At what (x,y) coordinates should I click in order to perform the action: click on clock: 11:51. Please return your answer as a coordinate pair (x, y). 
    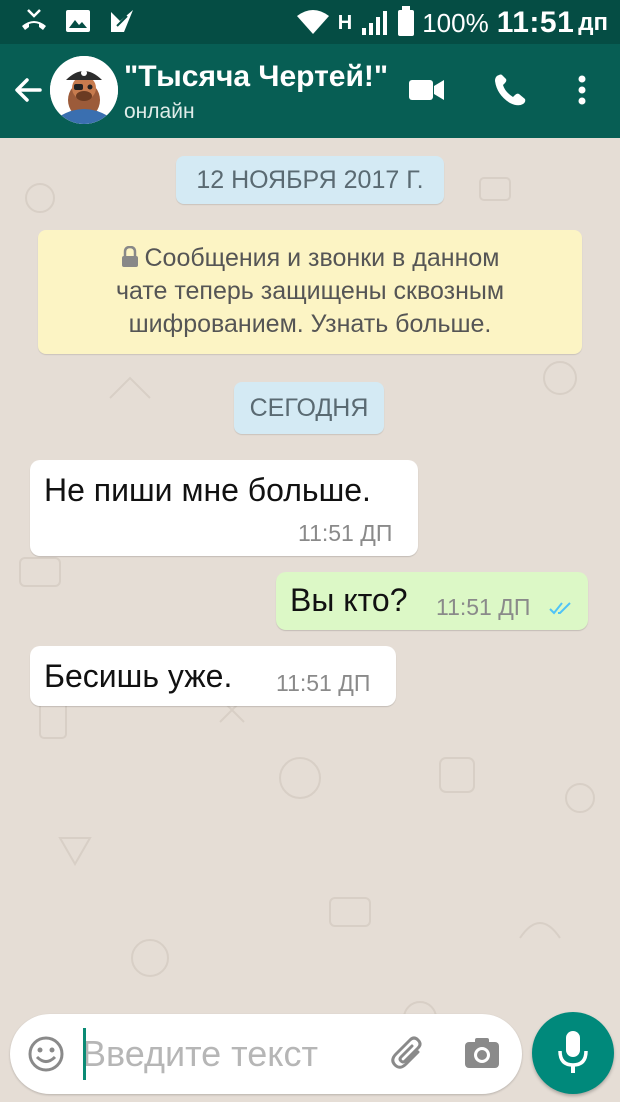
    Looking at the image, I should click on (535, 22).